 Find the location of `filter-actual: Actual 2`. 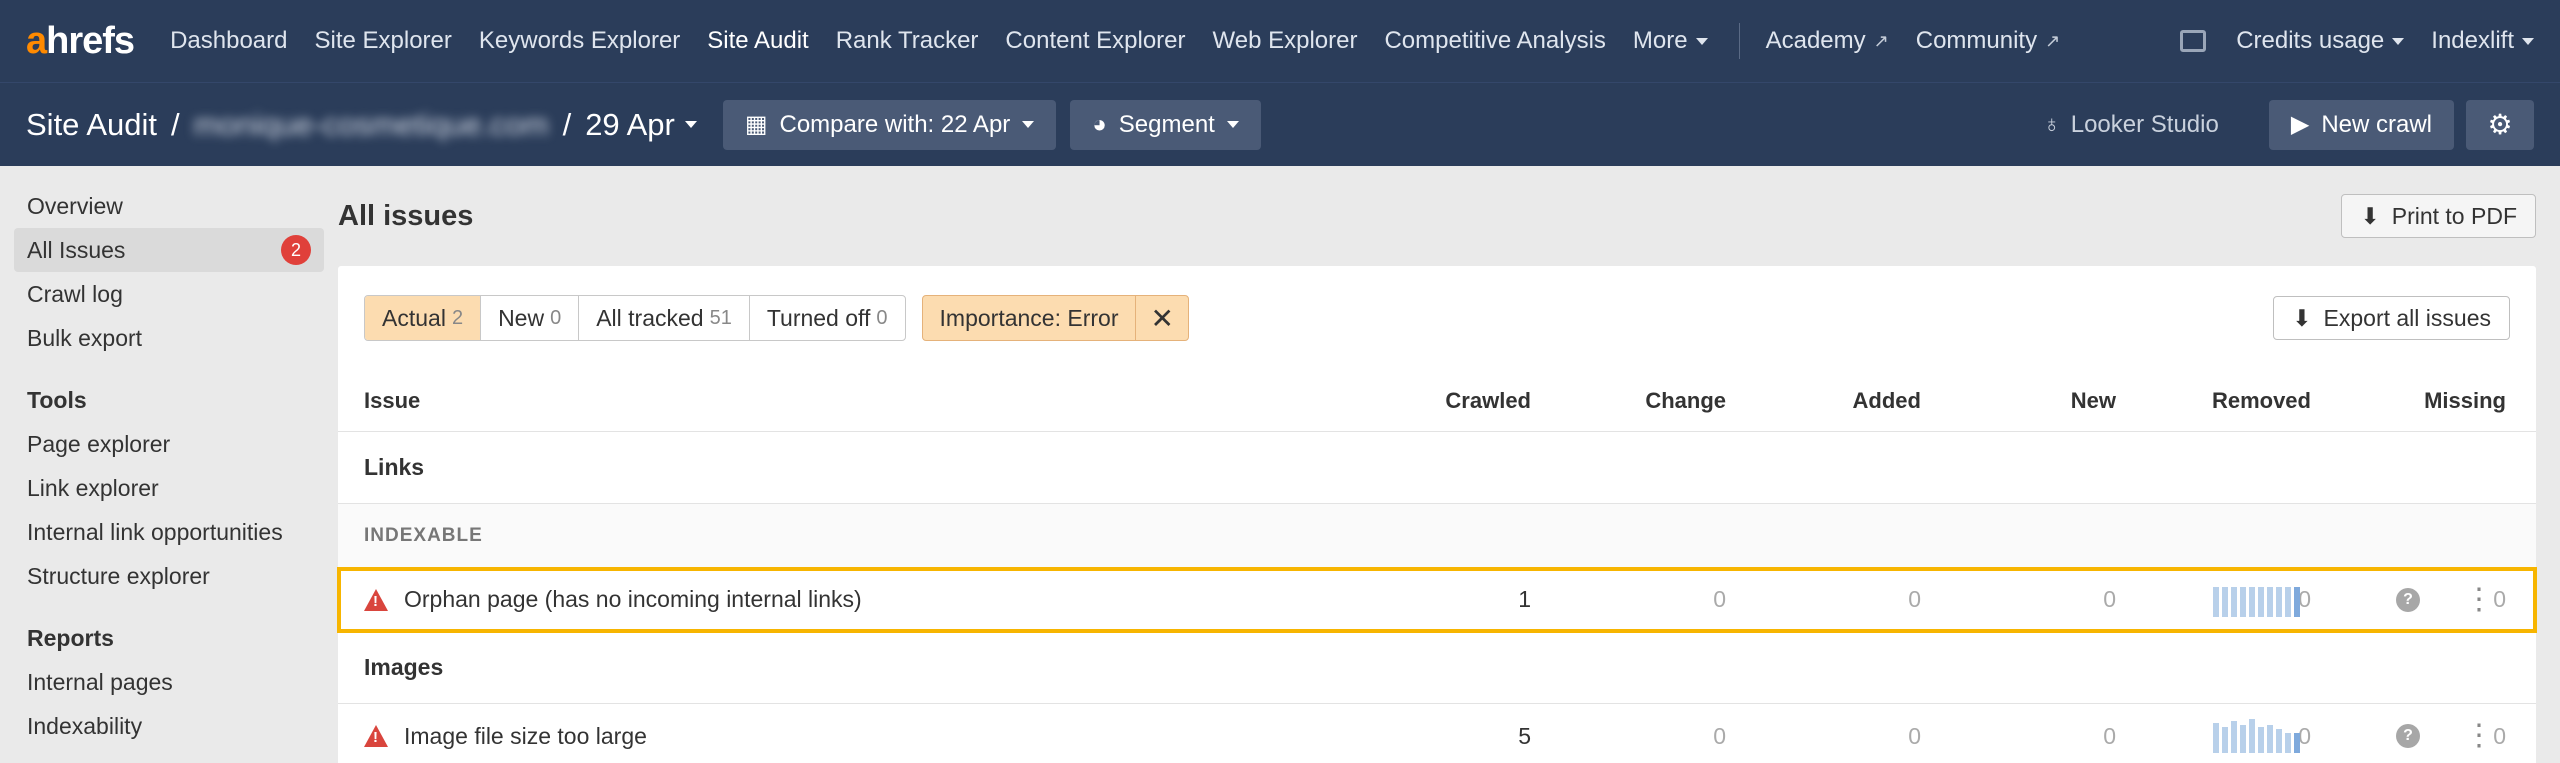

filter-actual: Actual 2 is located at coordinates (423, 318).